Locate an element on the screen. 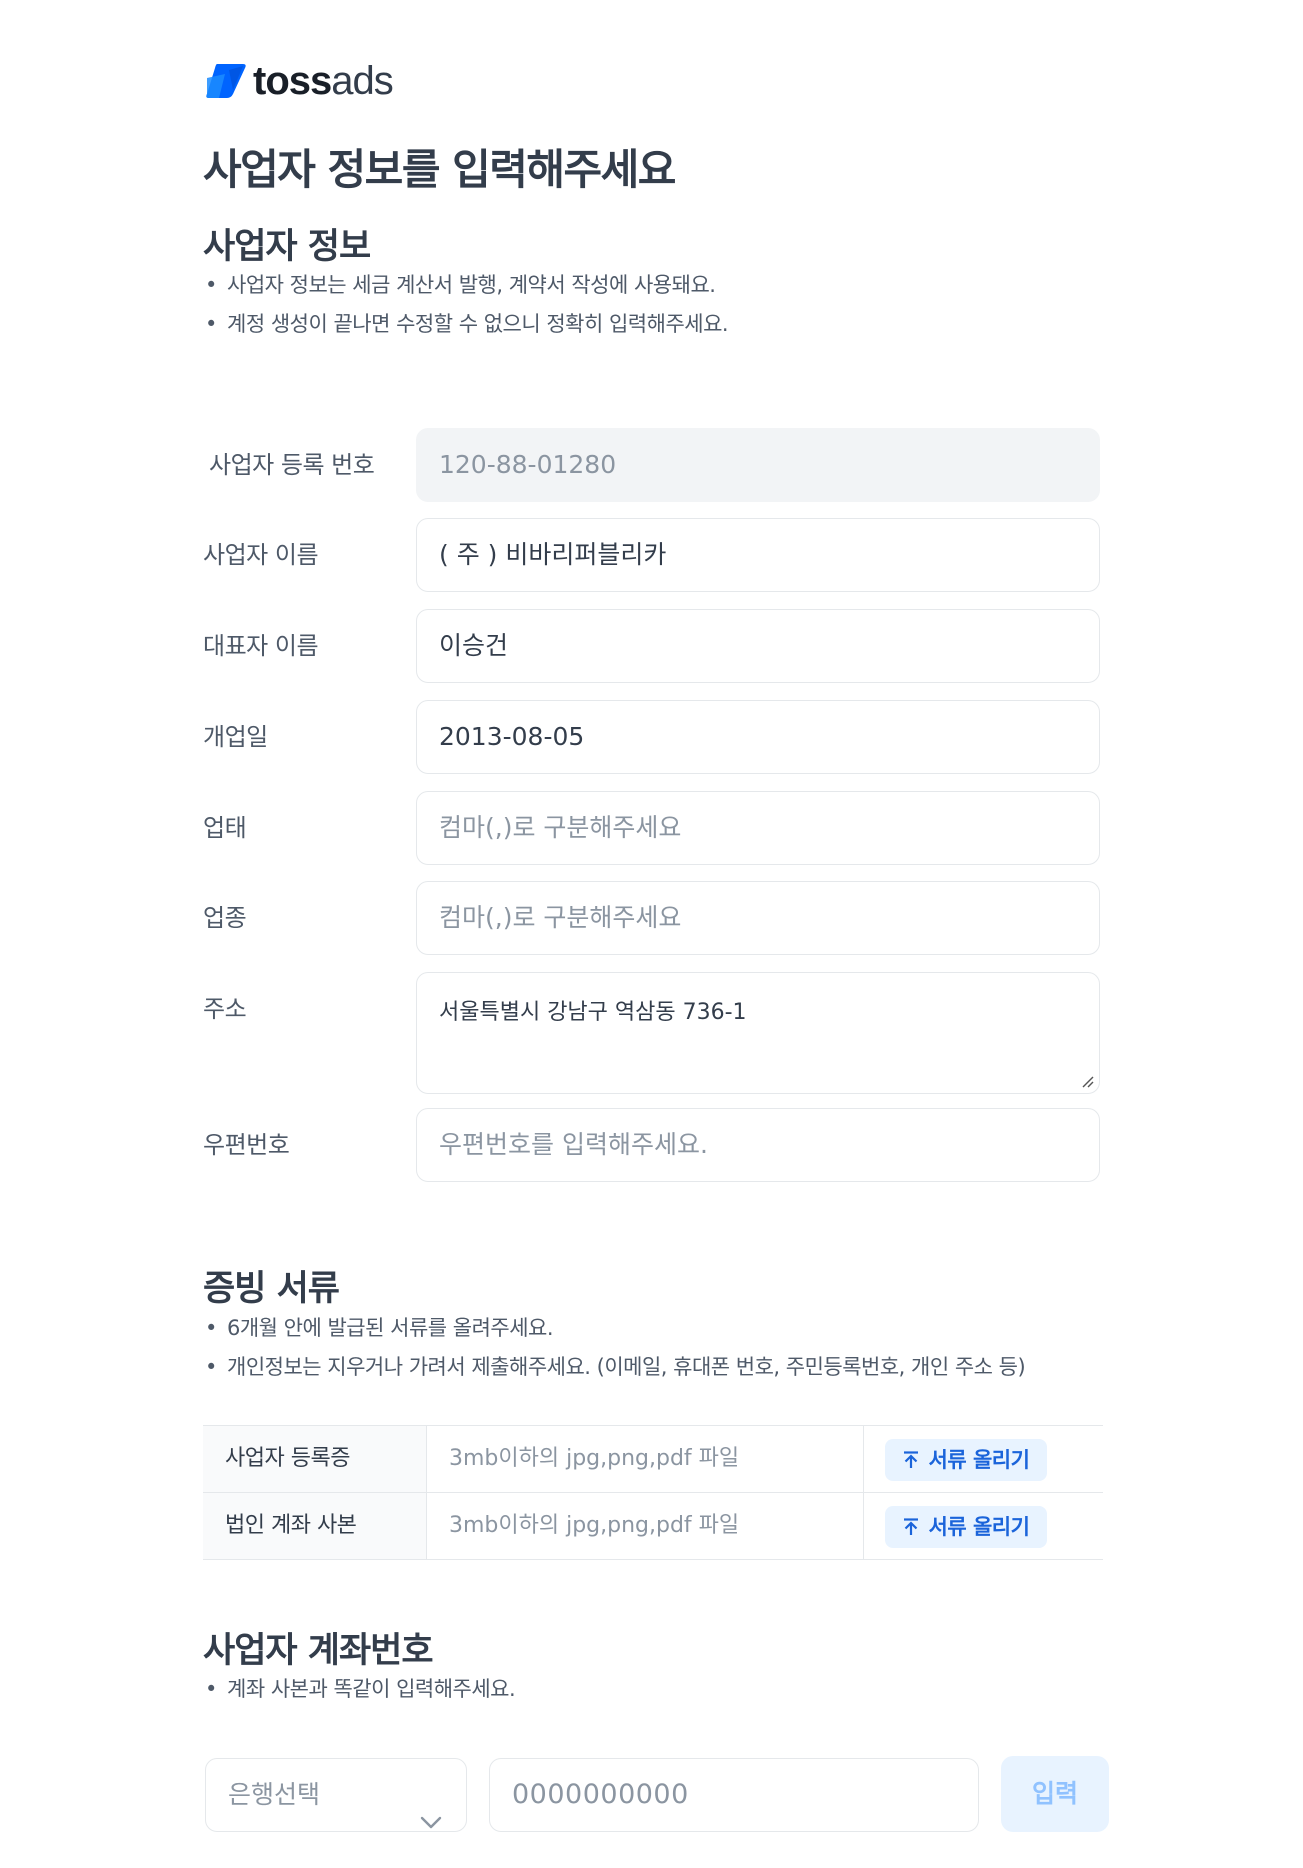 This screenshot has height=1868, width=1303. business-item-row: 업종 컴마(,)로 구분해주세요 is located at coordinates (653, 918).